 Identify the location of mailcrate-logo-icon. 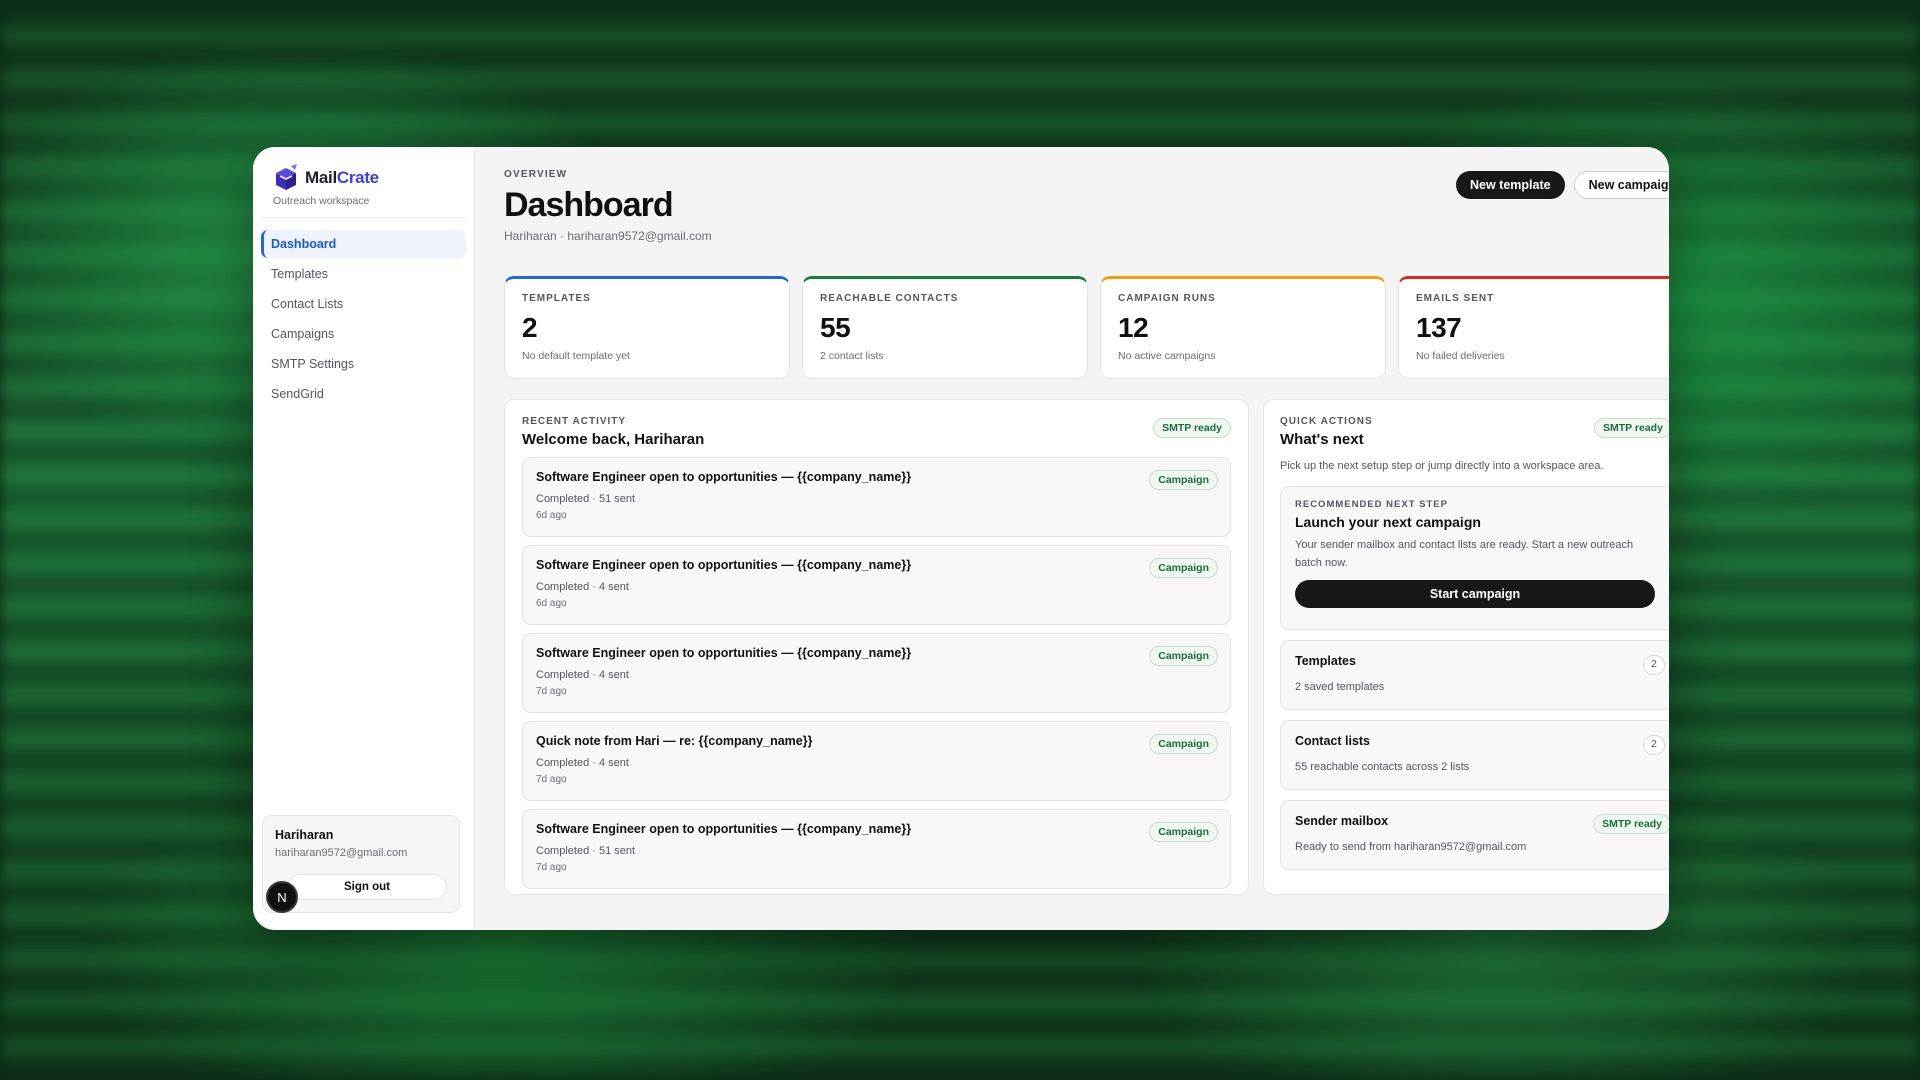
(286, 177).